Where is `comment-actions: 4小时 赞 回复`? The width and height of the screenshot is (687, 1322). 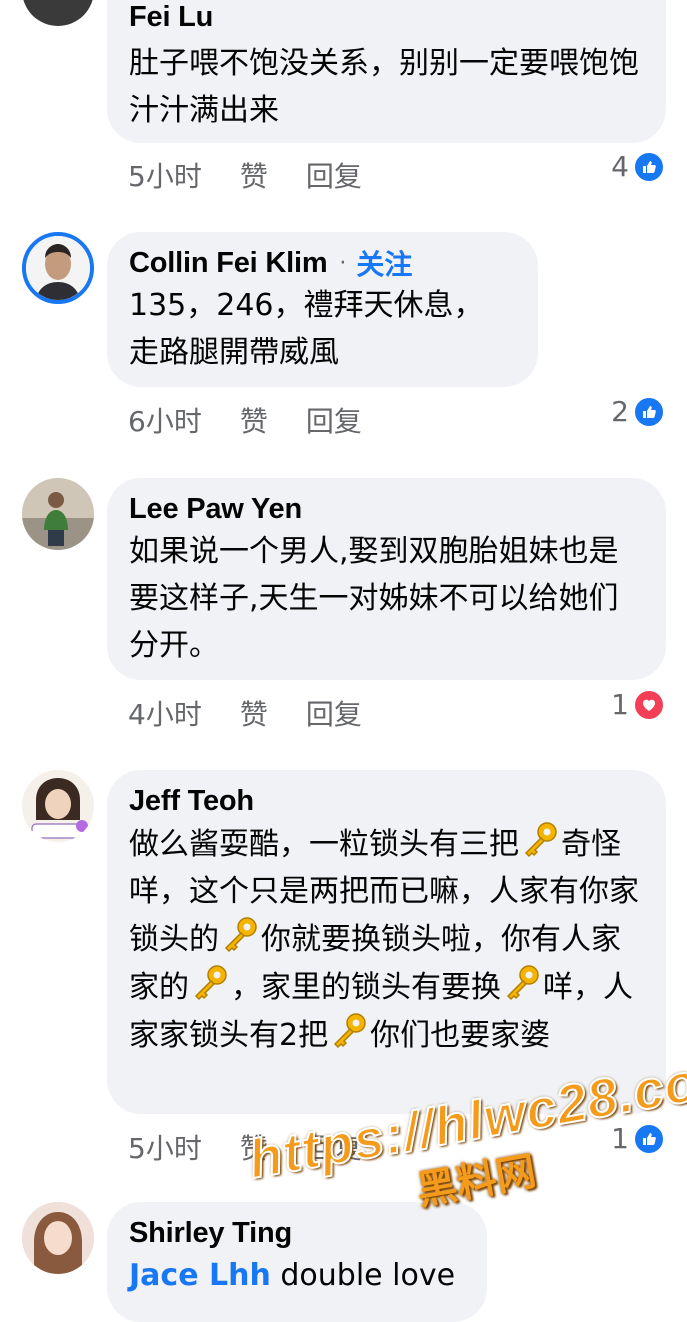
comment-actions: 4小时 赞 回复 is located at coordinates (264, 713).